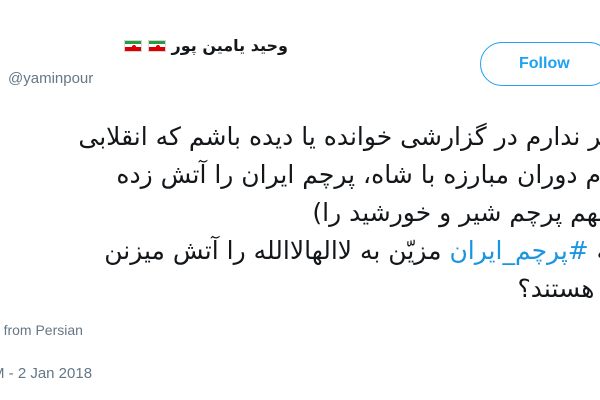 The height and width of the screenshot is (400, 600). Describe the element at coordinates (540, 64) in the screenshot. I see `follow-button: Follow` at that location.